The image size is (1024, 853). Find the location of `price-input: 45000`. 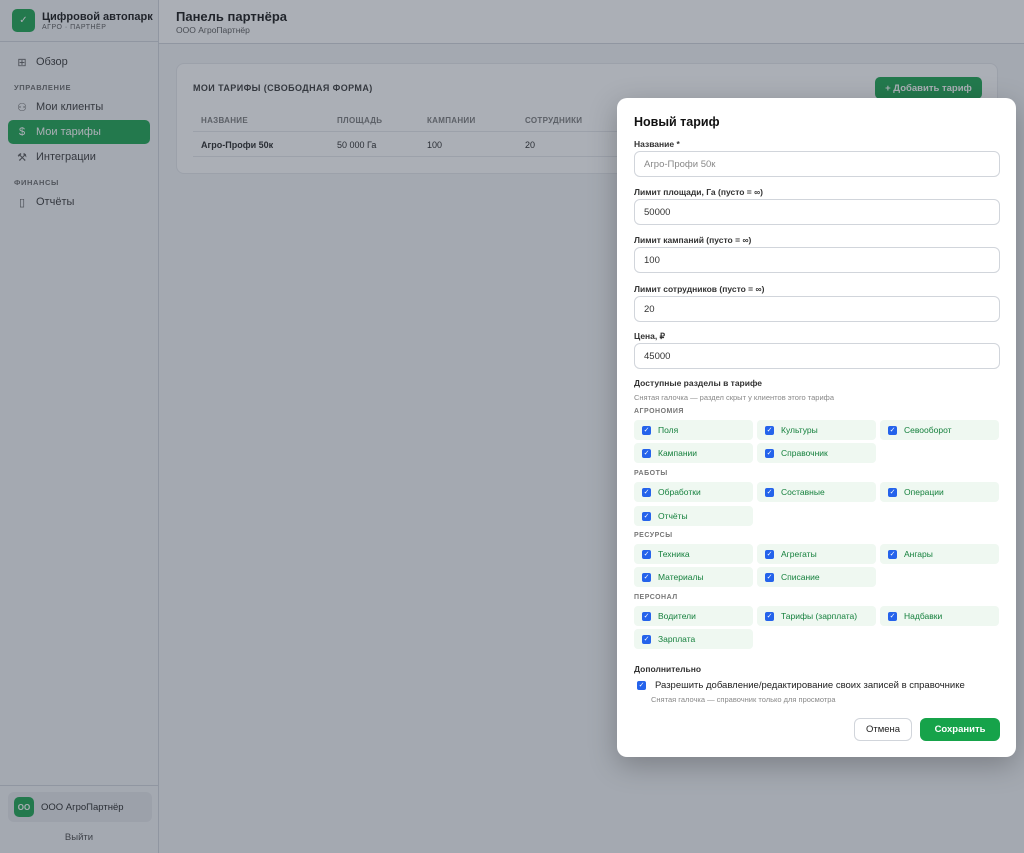

price-input: 45000 is located at coordinates (817, 356).